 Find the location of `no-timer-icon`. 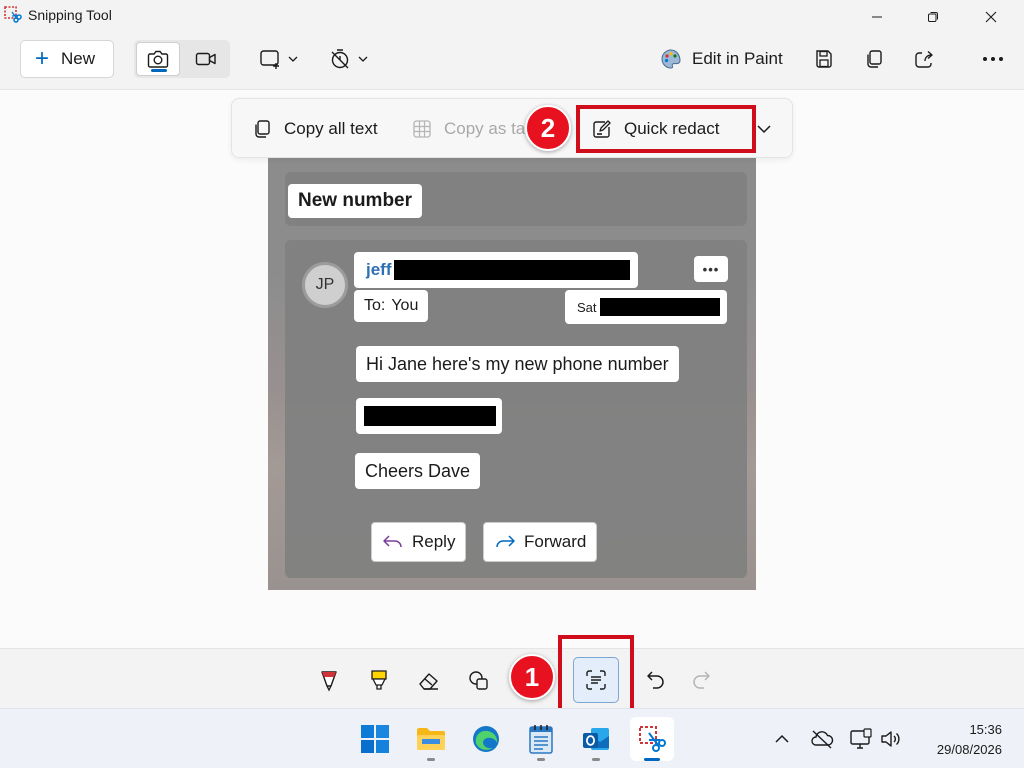

no-timer-icon is located at coordinates (340, 59).